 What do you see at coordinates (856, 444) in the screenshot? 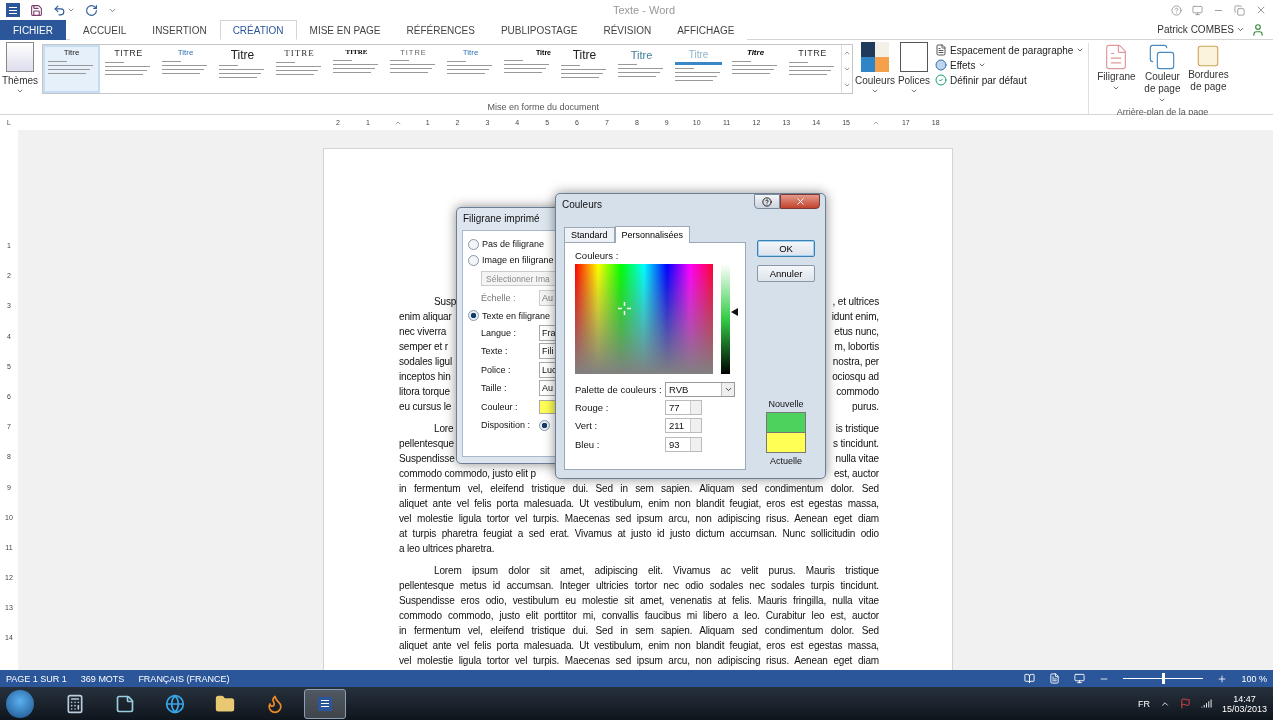
I see `text-fragment: s tincidunt.` at bounding box center [856, 444].